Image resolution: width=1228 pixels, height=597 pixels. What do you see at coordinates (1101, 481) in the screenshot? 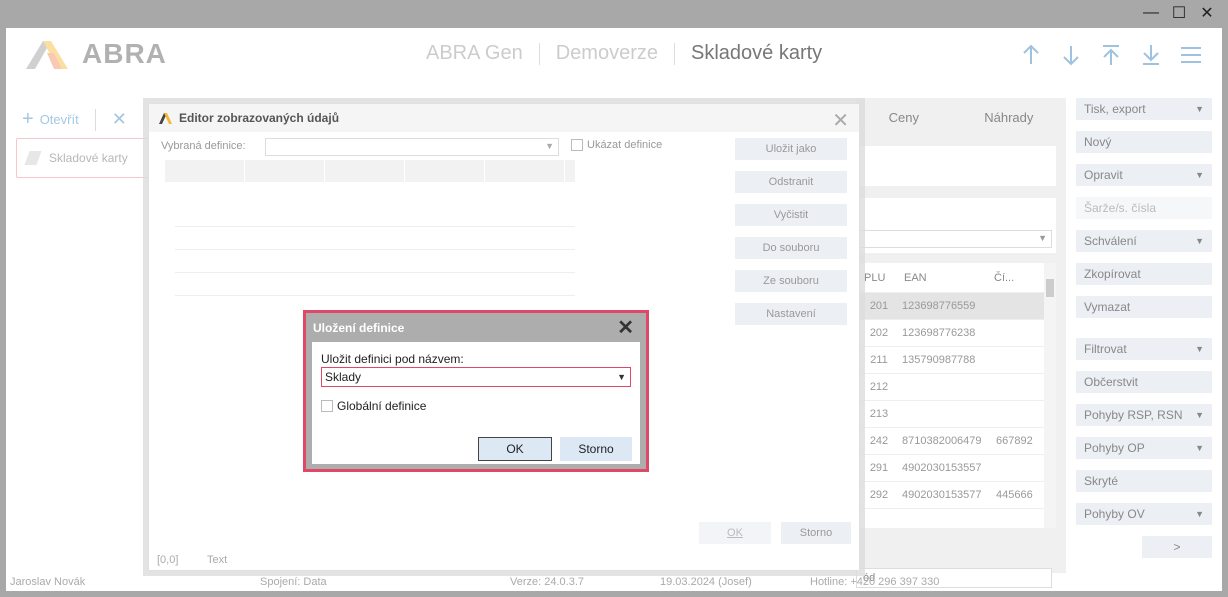
I see `action-button-label: Skryté` at bounding box center [1101, 481].